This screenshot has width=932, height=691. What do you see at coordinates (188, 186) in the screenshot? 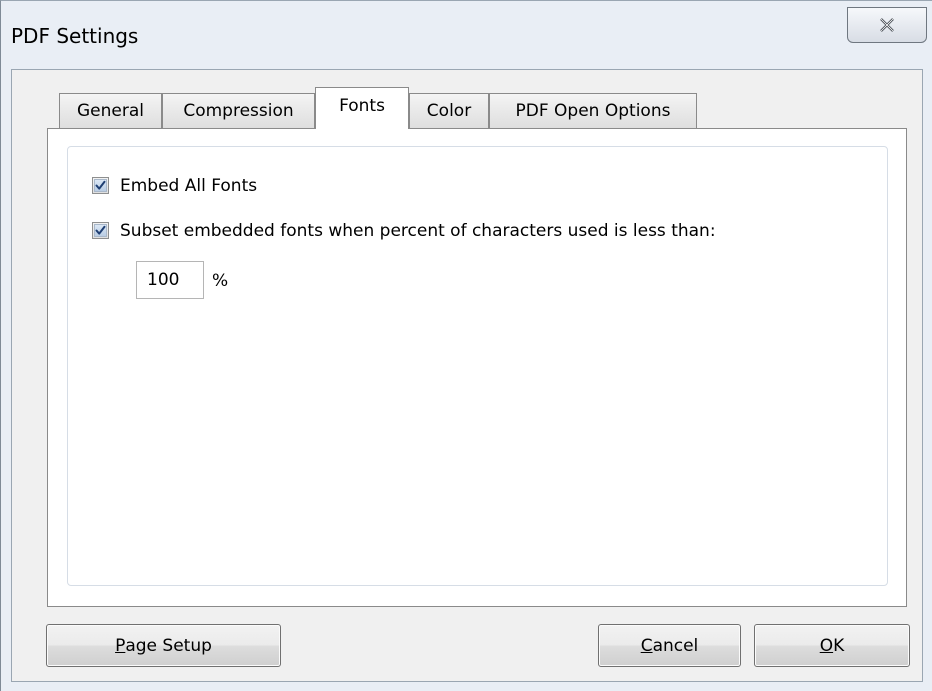
I see `embed-all-fonts-label: Embed All Fonts` at bounding box center [188, 186].